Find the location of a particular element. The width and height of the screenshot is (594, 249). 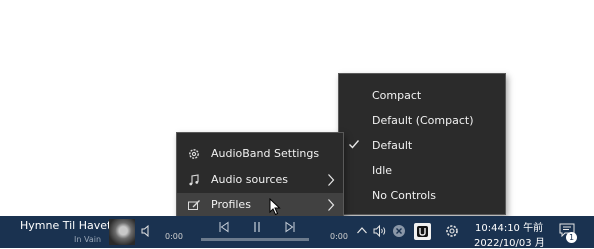

menu-item-label: Audio sources is located at coordinates (250, 179).